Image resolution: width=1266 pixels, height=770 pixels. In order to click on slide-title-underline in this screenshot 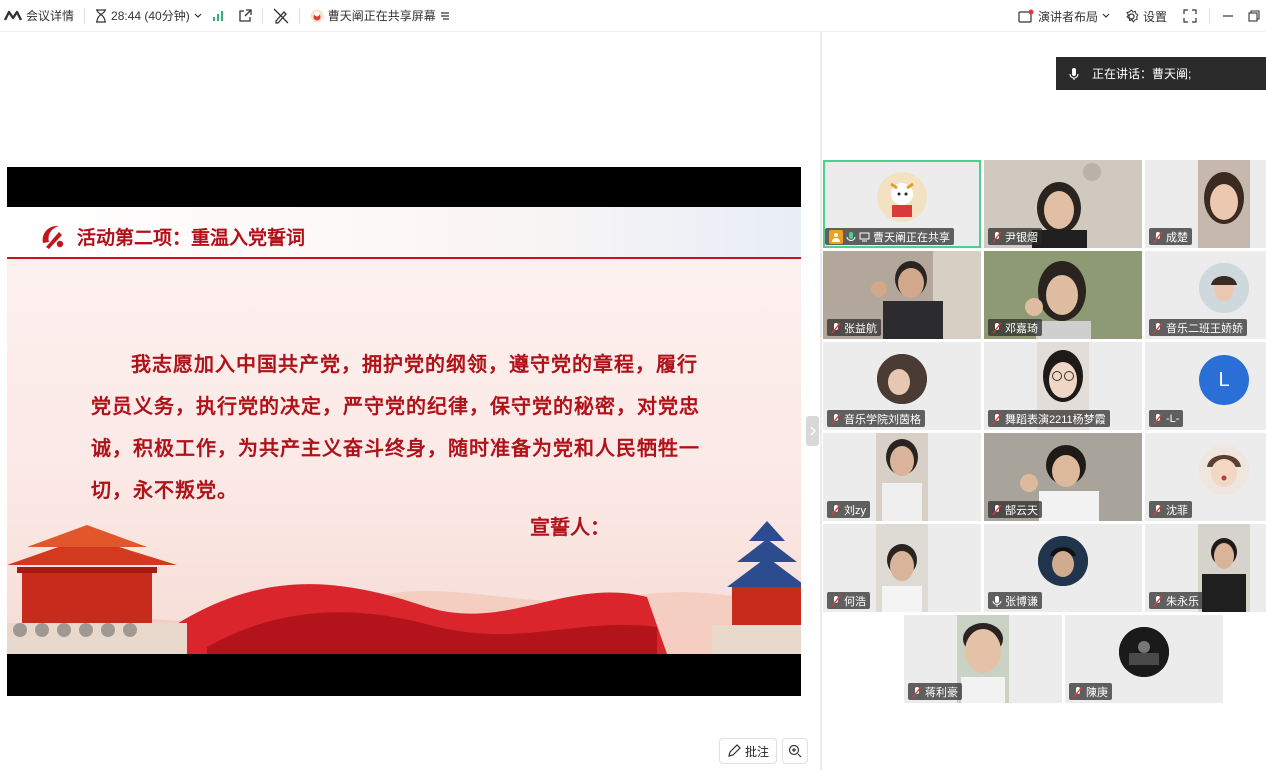, I will do `click(404, 258)`.